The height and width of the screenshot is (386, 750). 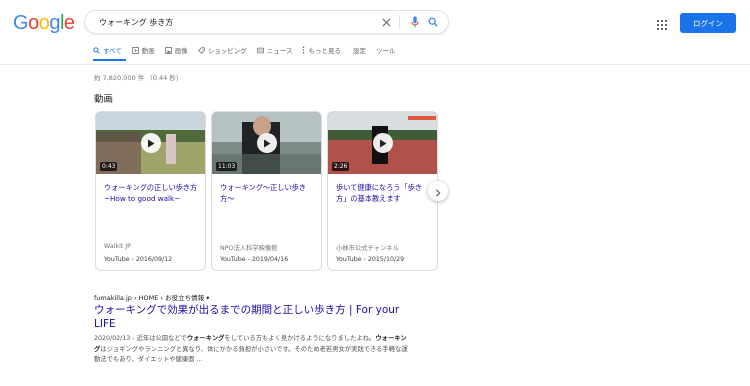 I want to click on tab-all: すべて, so click(x=107, y=50).